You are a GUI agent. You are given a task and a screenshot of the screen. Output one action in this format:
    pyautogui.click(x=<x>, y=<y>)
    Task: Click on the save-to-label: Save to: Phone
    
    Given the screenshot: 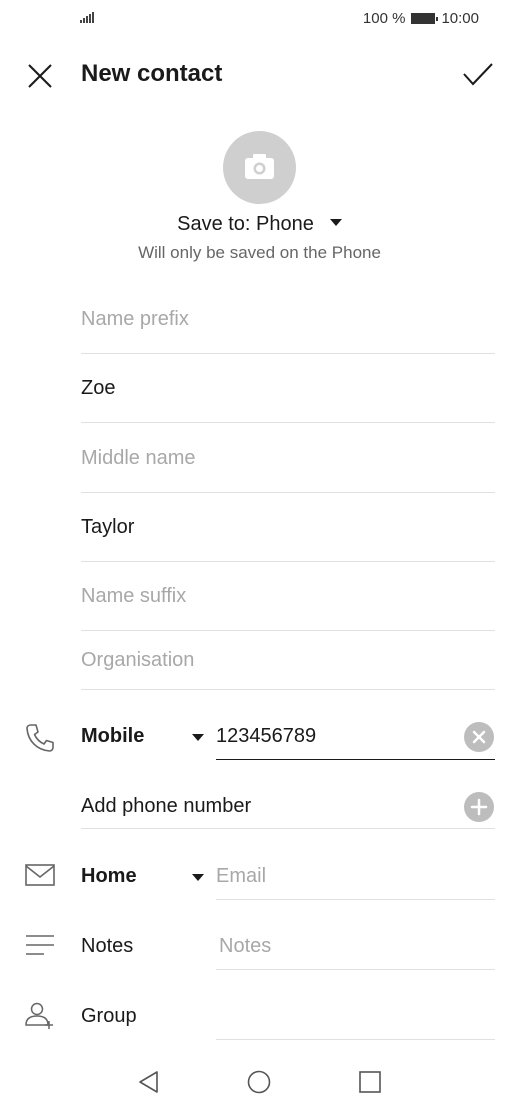 What is the action you would take?
    pyautogui.click(x=245, y=224)
    